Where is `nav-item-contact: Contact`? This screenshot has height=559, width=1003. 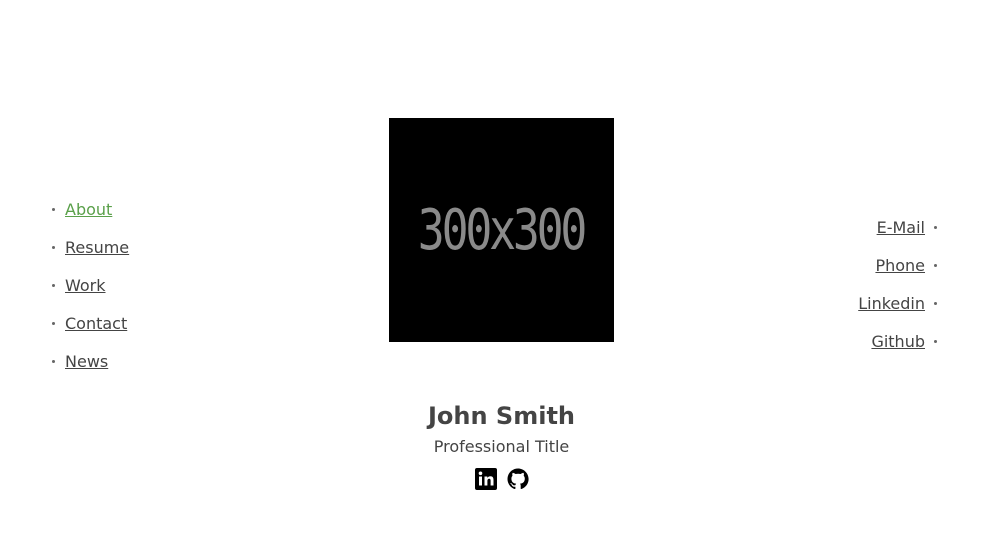 nav-item-contact: Contact is located at coordinates (90, 323).